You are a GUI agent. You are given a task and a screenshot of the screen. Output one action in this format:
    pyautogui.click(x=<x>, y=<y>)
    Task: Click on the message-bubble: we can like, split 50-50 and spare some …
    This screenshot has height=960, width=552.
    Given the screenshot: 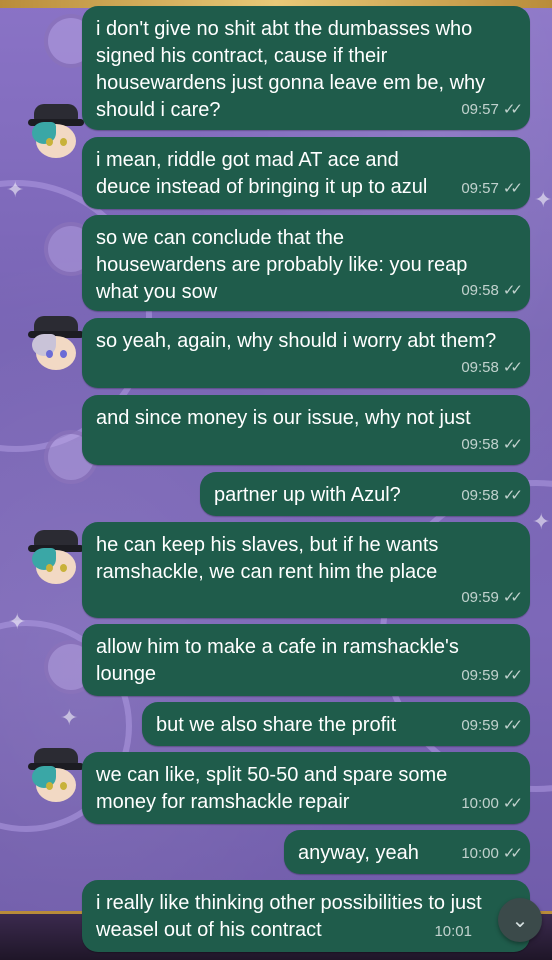 What is the action you would take?
    pyautogui.click(x=306, y=788)
    